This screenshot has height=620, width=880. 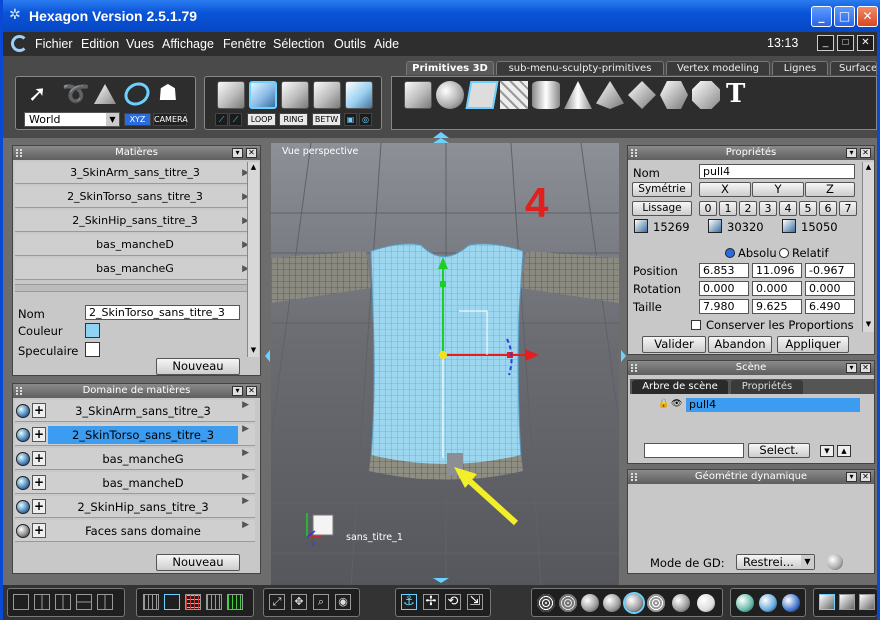 What do you see at coordinates (277, 602) in the screenshot?
I see `zoom-extents-icon: ⤢` at bounding box center [277, 602].